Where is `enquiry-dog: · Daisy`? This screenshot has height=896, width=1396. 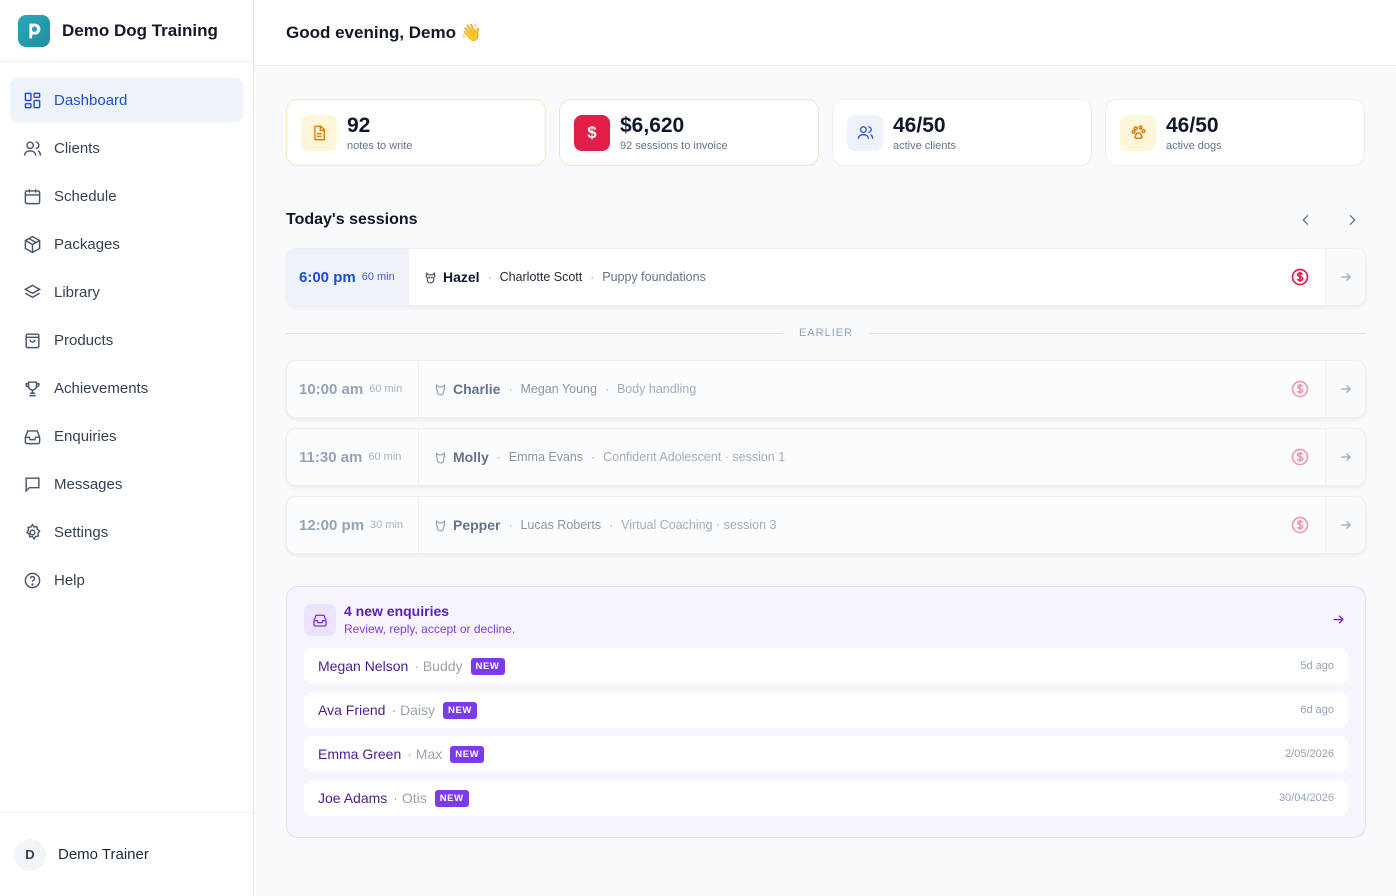 enquiry-dog: · Daisy is located at coordinates (413, 710).